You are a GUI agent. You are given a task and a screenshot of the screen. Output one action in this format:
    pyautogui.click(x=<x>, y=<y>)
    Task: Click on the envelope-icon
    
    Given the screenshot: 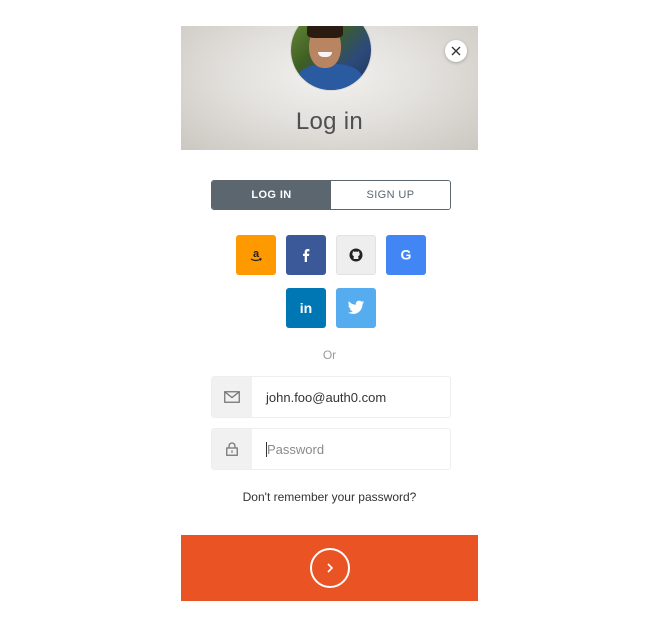 What is the action you would take?
    pyautogui.click(x=232, y=397)
    